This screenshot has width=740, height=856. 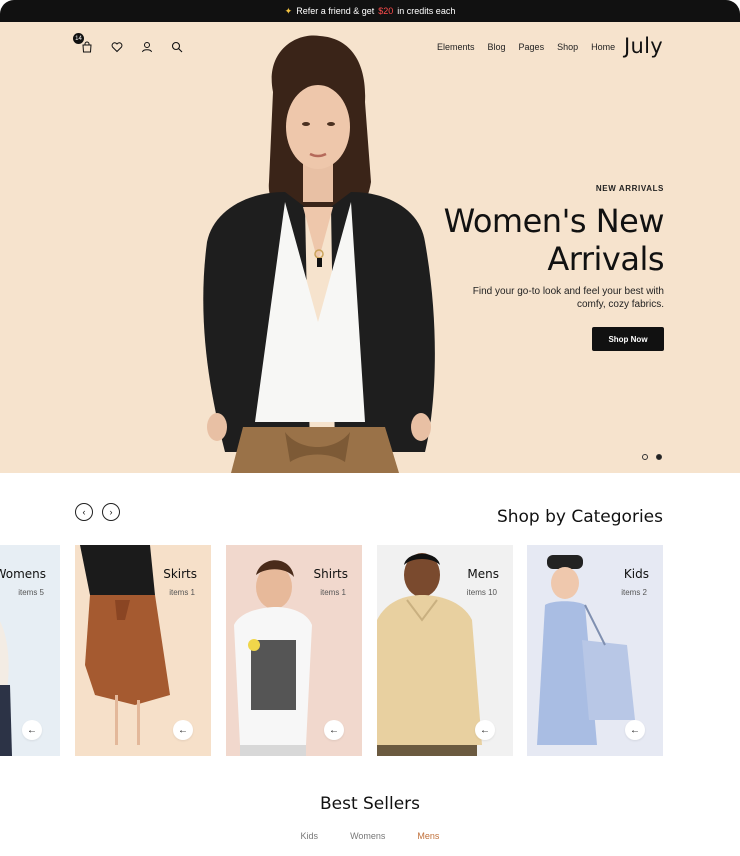 I want to click on main-nav: Elements Blog Pages Shop Home, so click(x=526, y=47).